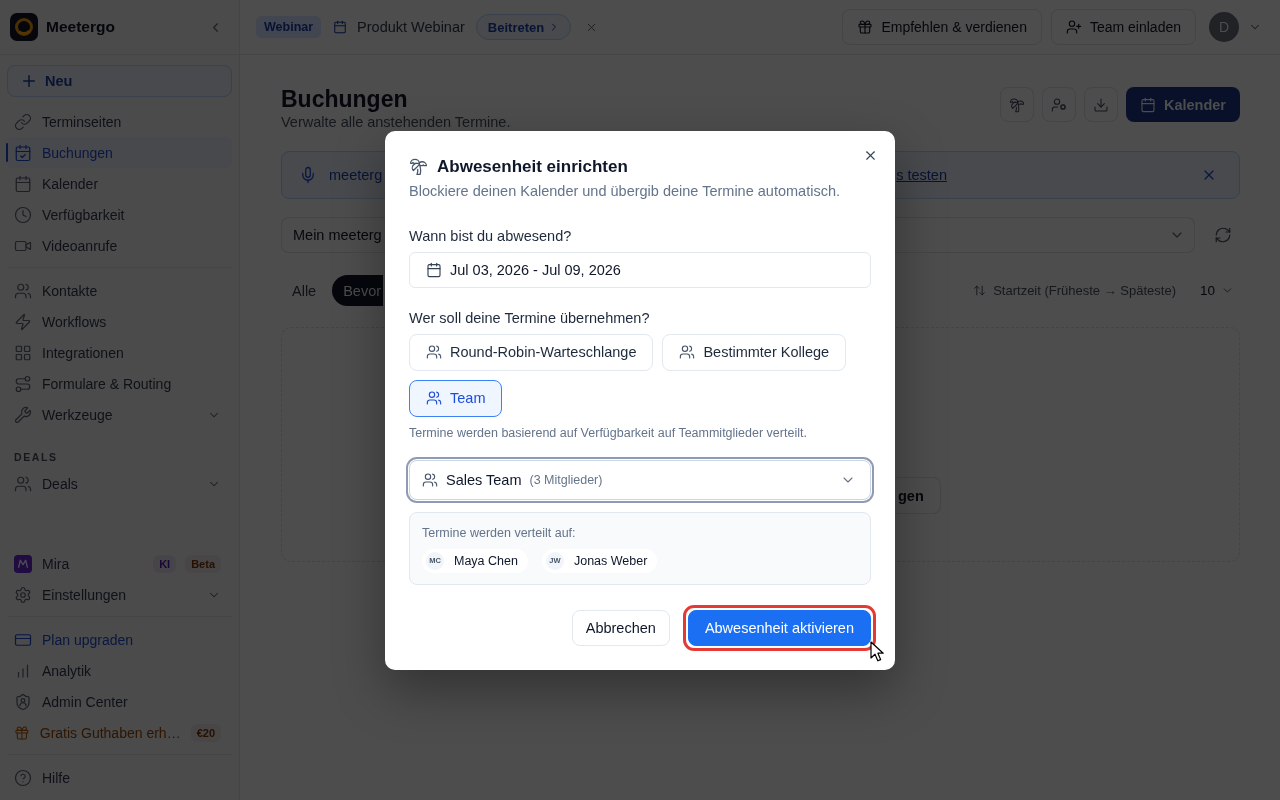 This screenshot has width=1280, height=800. I want to click on m-logo-icon, so click(23, 563).